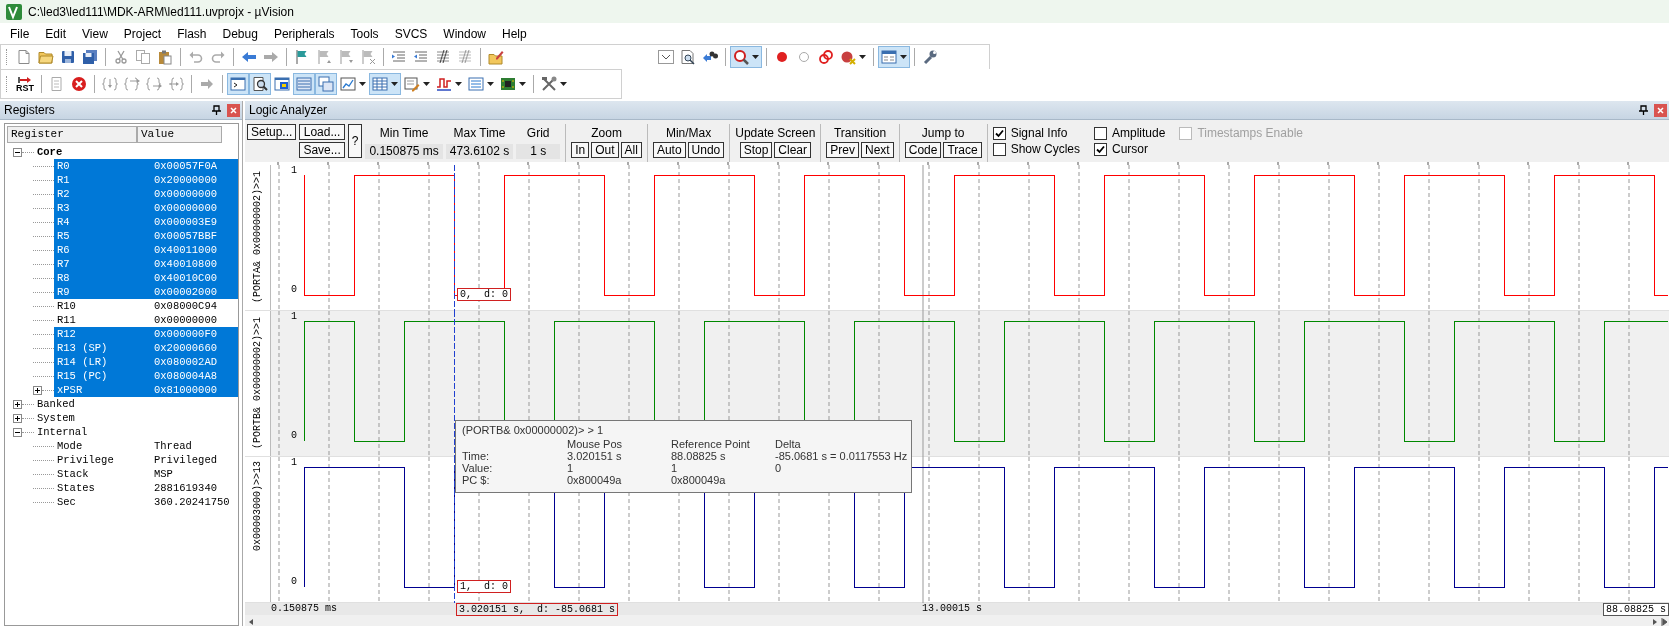 This screenshot has height=626, width=1669. Describe the element at coordinates (399, 57) in the screenshot. I see `indent-icon` at that location.